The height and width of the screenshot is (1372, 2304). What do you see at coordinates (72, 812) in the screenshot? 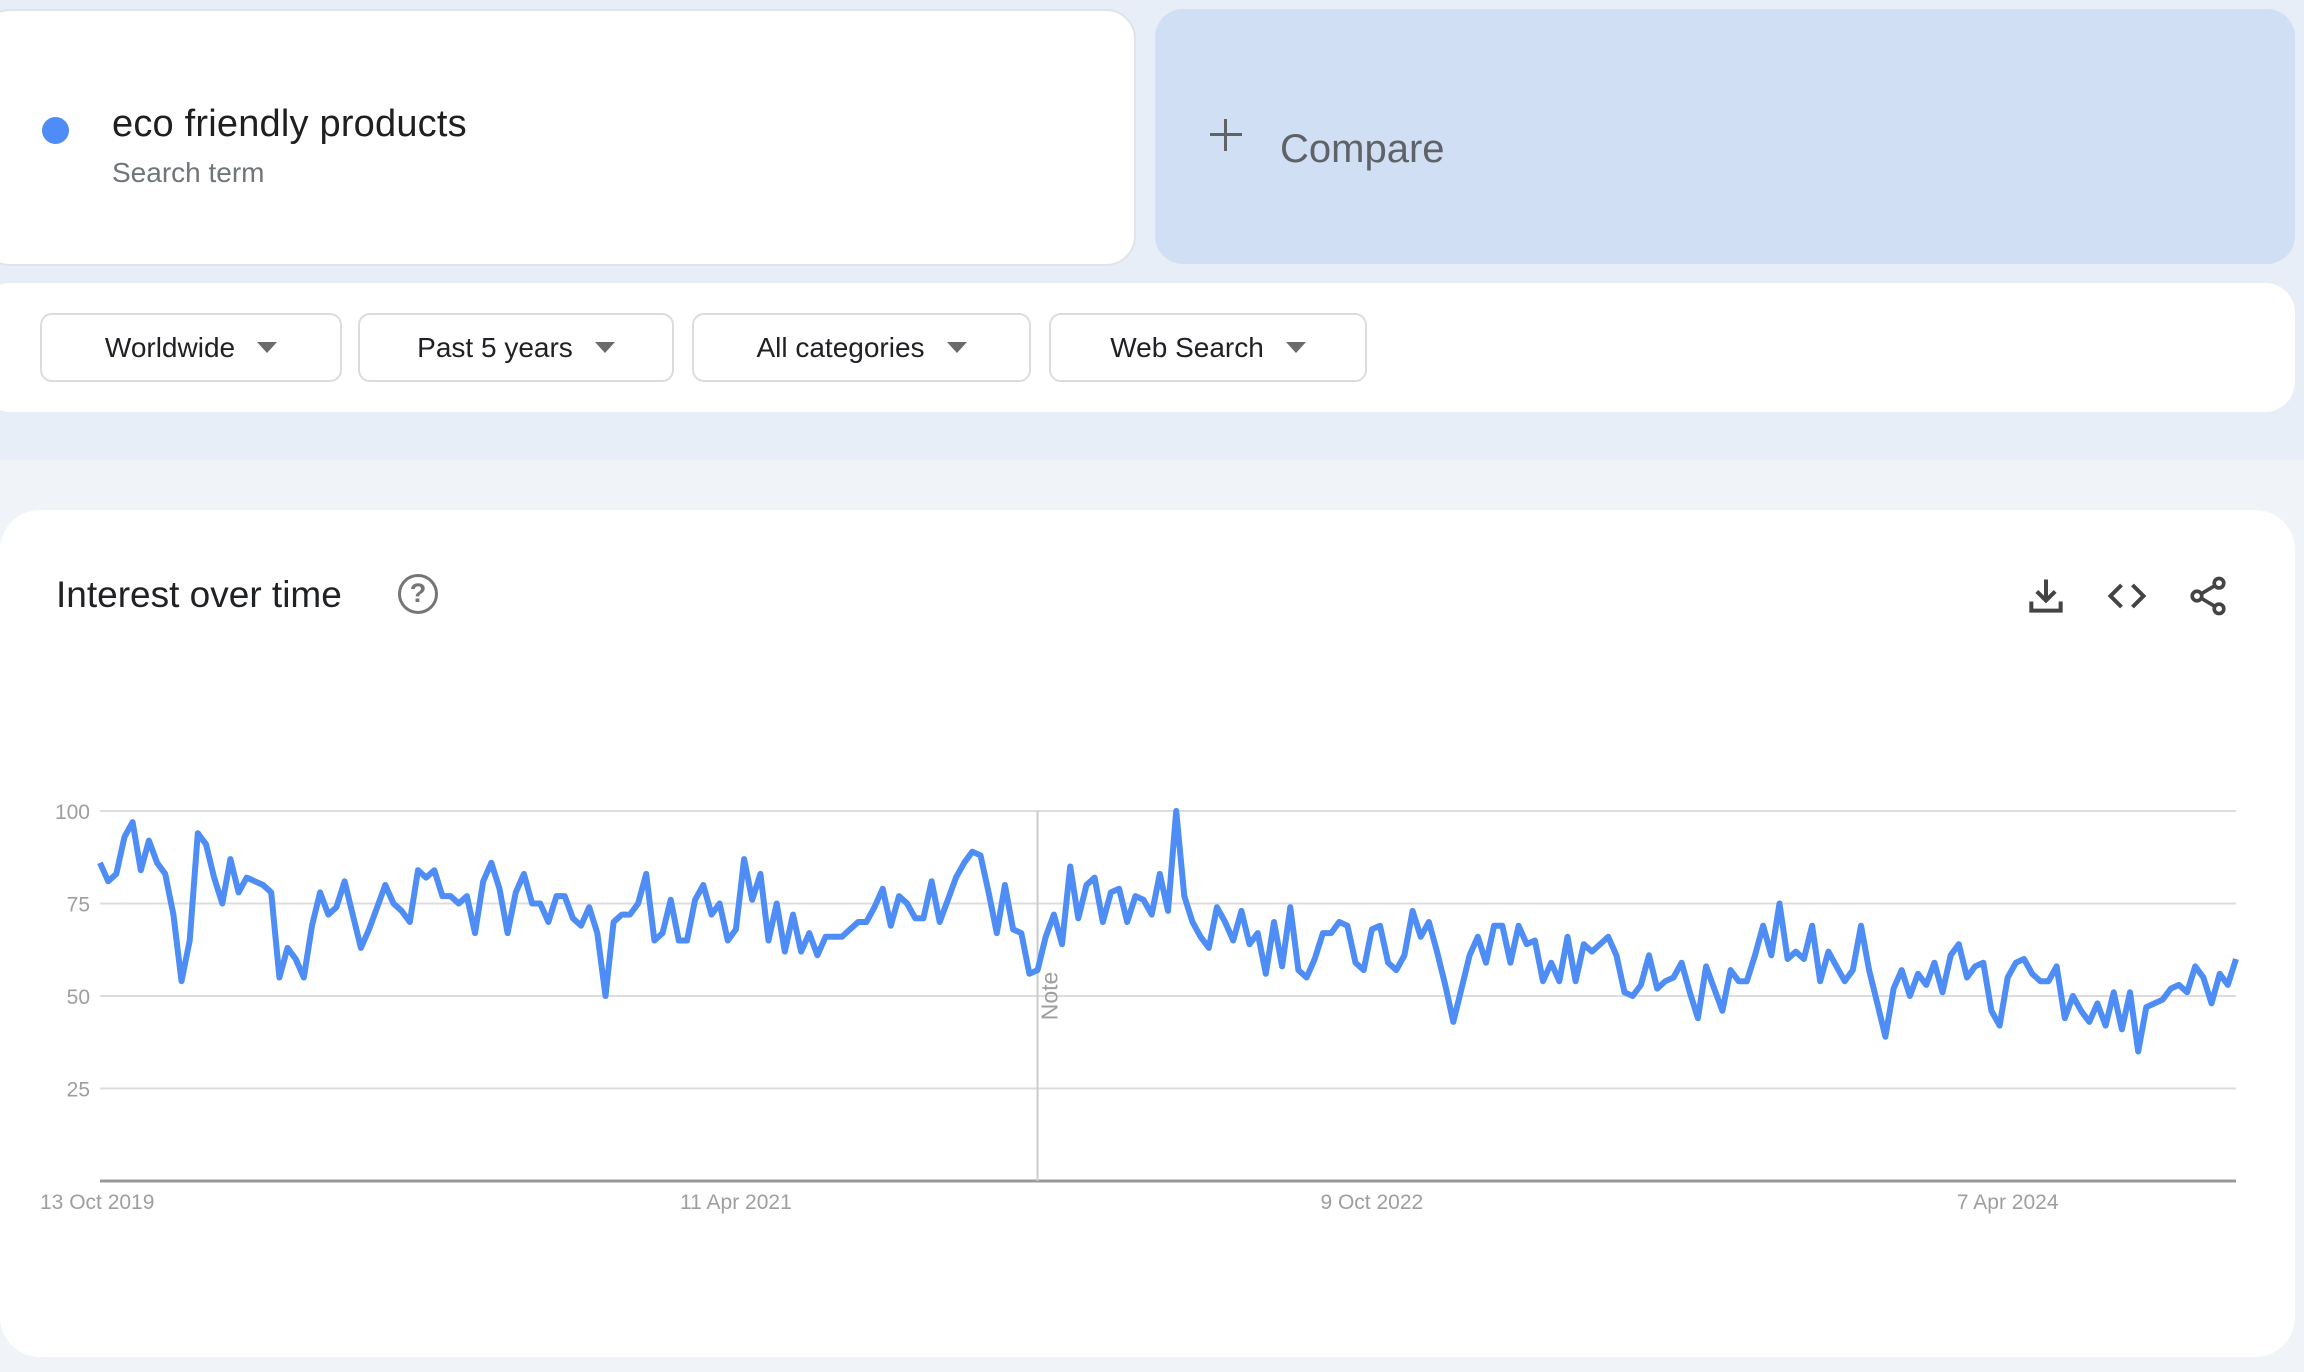
I see `y-tick-label: 100` at bounding box center [72, 812].